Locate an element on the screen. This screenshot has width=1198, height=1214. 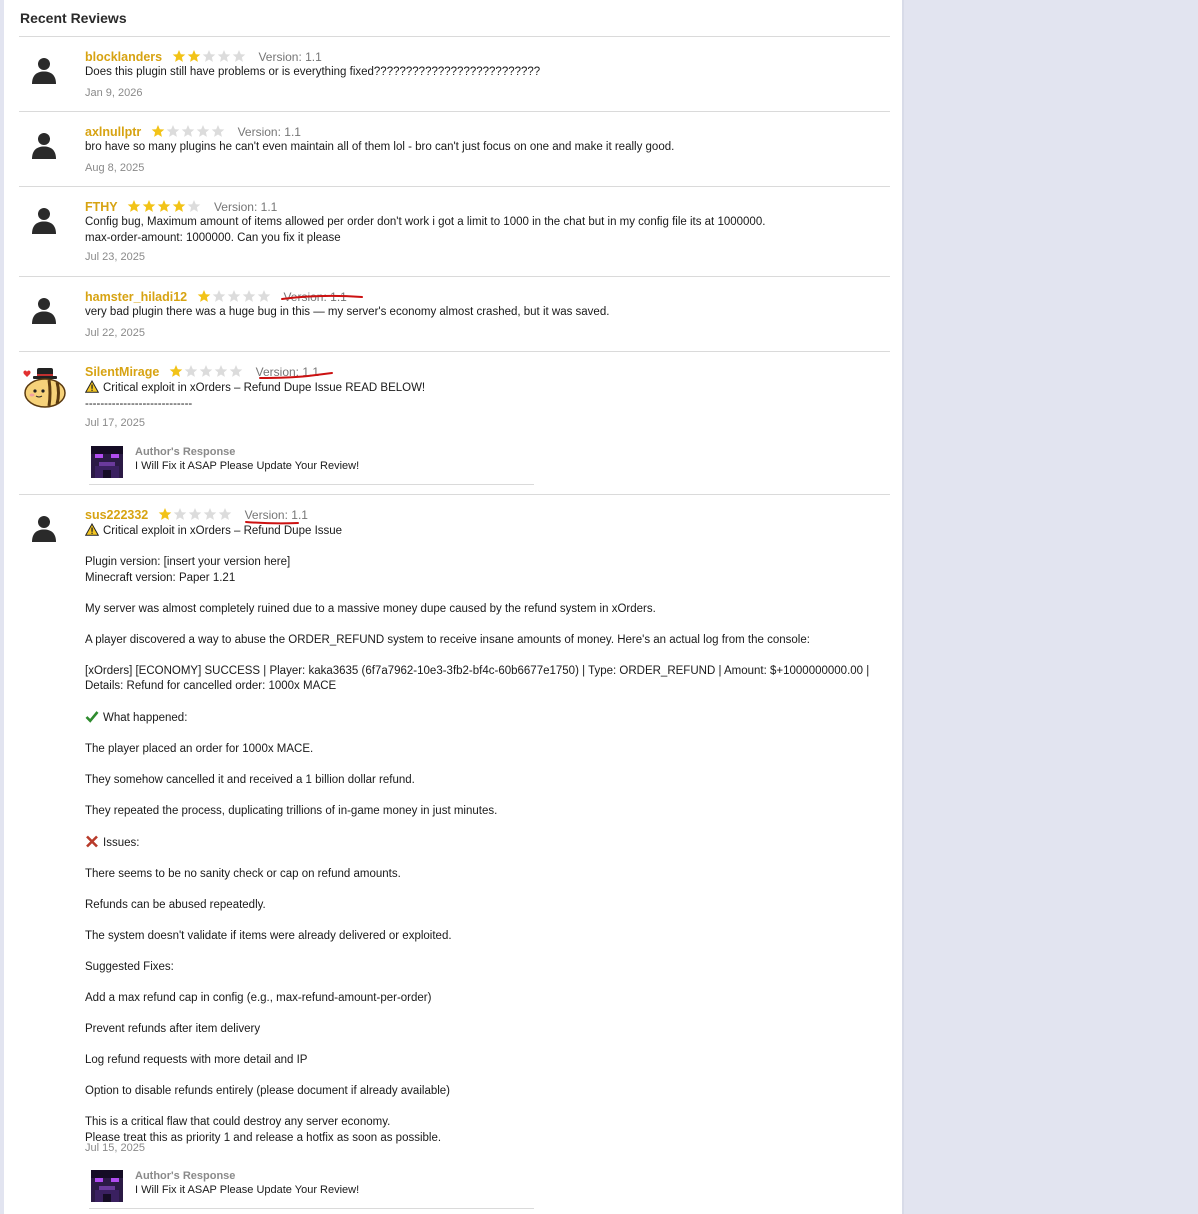
bee-avatar-icon is located at coordinates (45, 388).